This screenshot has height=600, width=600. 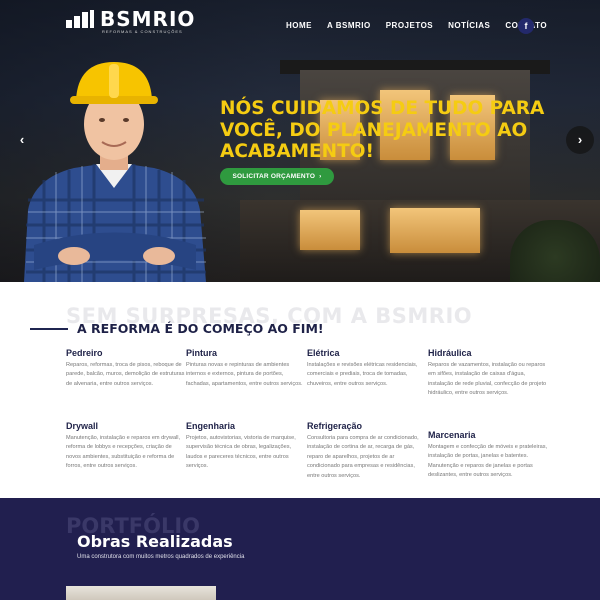 What do you see at coordinates (580, 140) in the screenshot?
I see `slider-next-arrow-icon: ›` at bounding box center [580, 140].